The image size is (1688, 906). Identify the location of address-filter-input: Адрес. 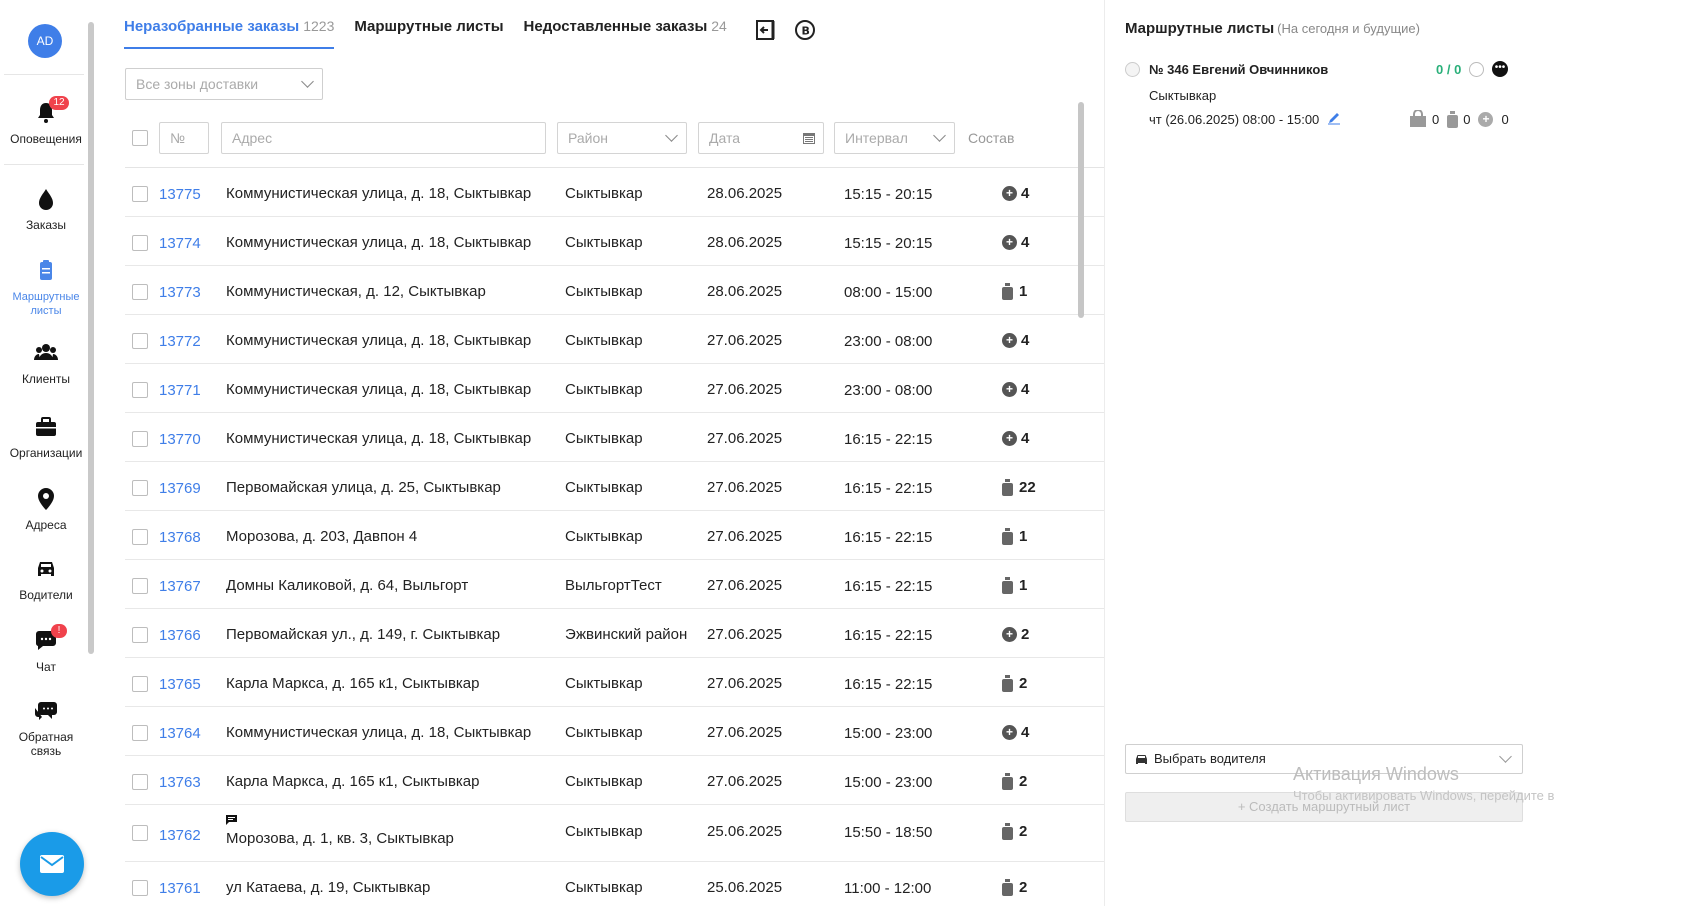
(383, 138).